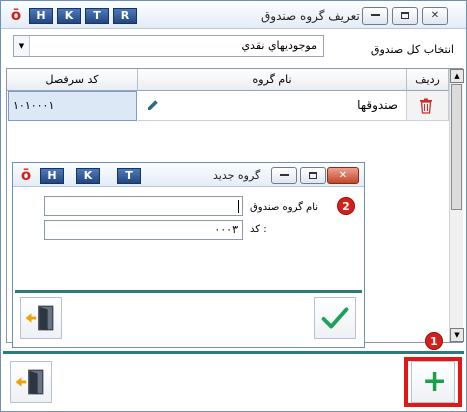 The image size is (467, 412). What do you see at coordinates (284, 207) in the screenshot?
I see `group-name-label: نام گروه صندوق` at bounding box center [284, 207].